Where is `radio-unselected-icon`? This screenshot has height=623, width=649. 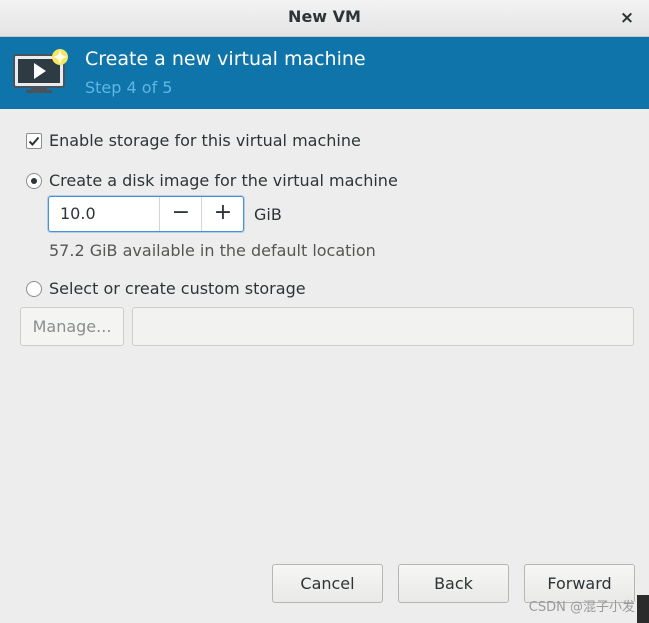 radio-unselected-icon is located at coordinates (34, 288).